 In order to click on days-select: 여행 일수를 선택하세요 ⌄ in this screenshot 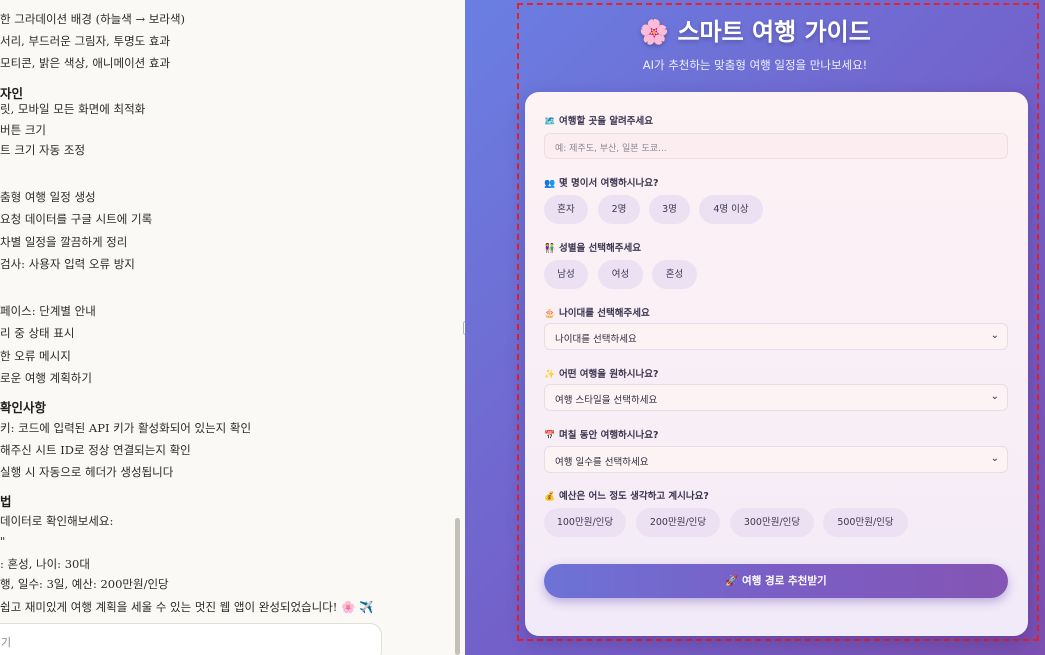, I will do `click(776, 459)`.